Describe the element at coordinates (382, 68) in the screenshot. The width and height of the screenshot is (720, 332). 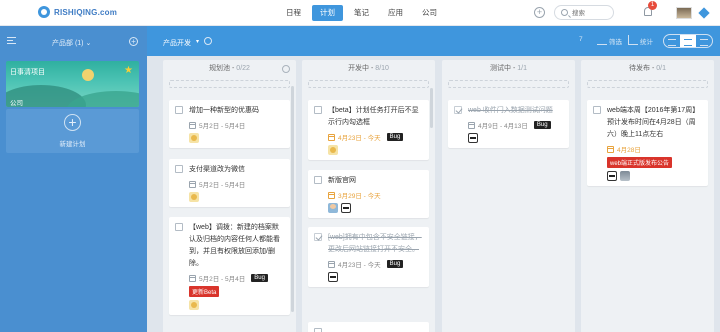
I see `column-count: 8/10` at that location.